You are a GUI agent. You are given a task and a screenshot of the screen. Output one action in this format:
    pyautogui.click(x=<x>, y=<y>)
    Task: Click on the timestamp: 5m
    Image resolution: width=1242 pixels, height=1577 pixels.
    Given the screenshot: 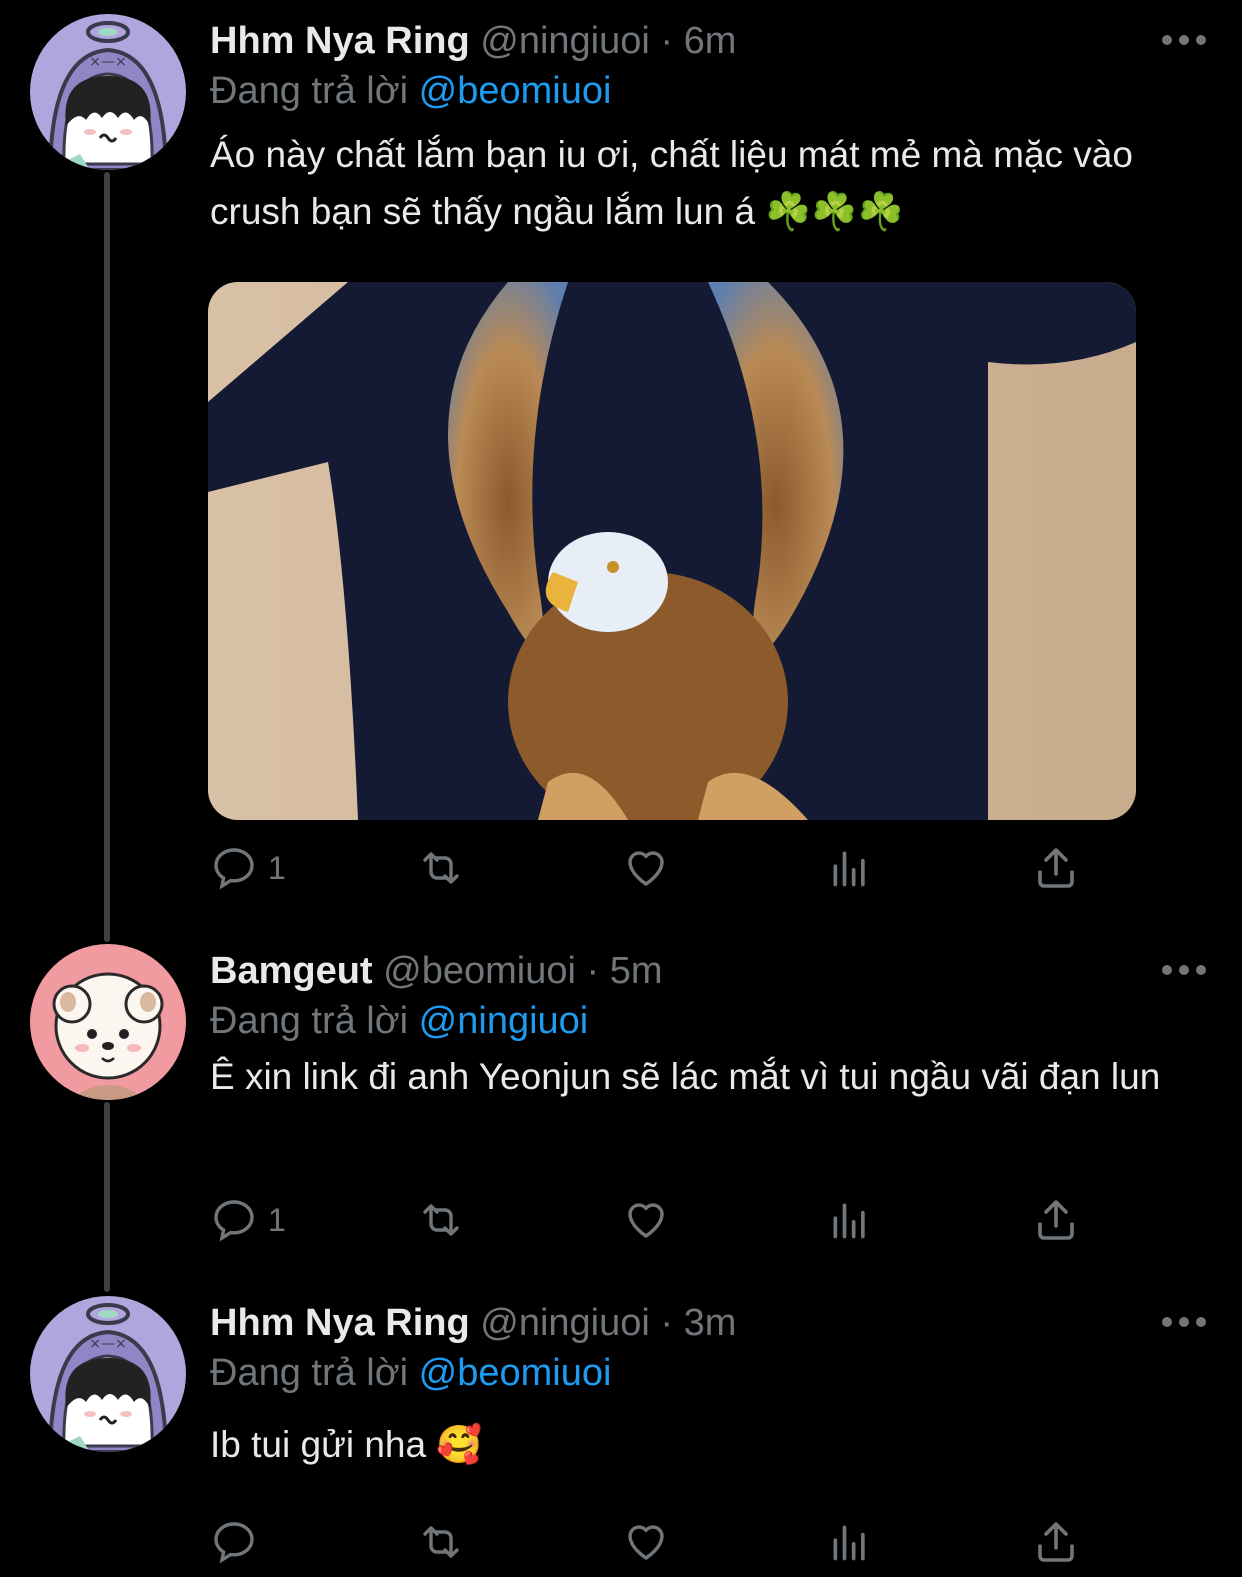 What is the action you would take?
    pyautogui.click(x=636, y=971)
    